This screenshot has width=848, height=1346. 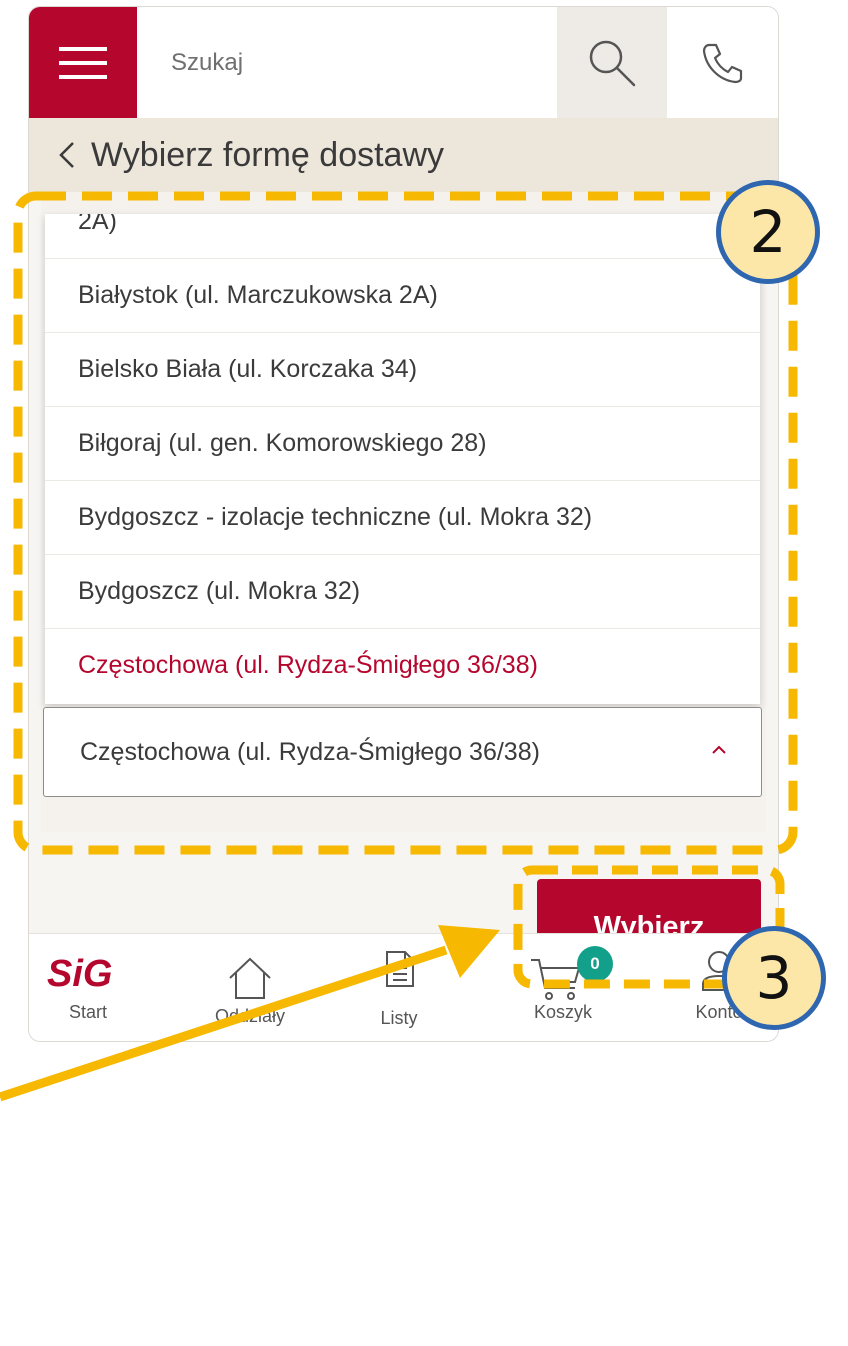 I want to click on back-button, so click(x=67, y=155).